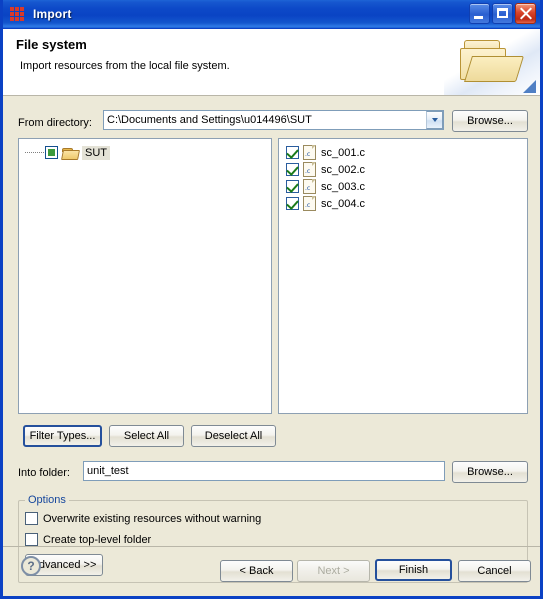 This screenshot has height=599, width=543. Describe the element at coordinates (256, 571) in the screenshot. I see `back-button: < Back` at that location.